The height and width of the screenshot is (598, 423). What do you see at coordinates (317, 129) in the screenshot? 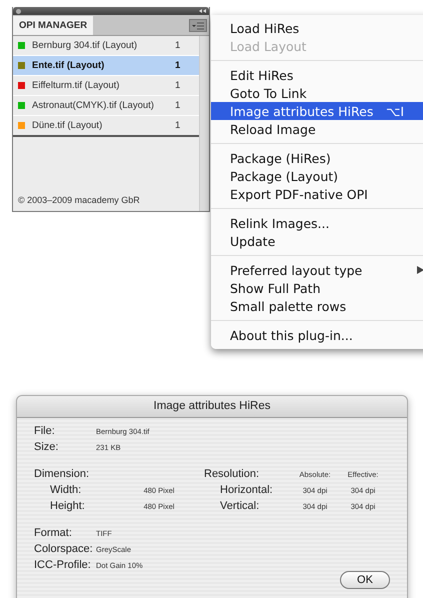
I see `menu-item: Reload Image` at bounding box center [317, 129].